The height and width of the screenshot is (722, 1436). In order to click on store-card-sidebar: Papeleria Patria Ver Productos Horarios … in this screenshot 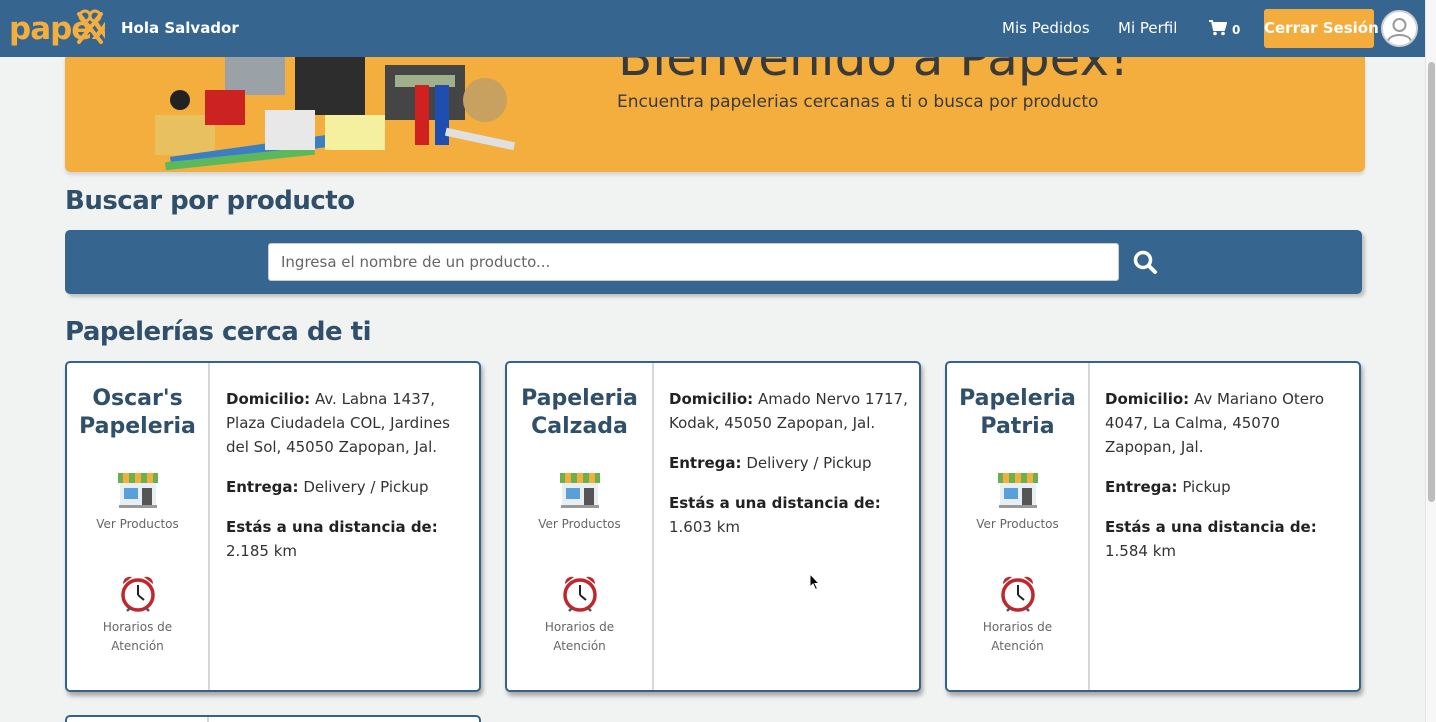, I will do `click(1018, 526)`.